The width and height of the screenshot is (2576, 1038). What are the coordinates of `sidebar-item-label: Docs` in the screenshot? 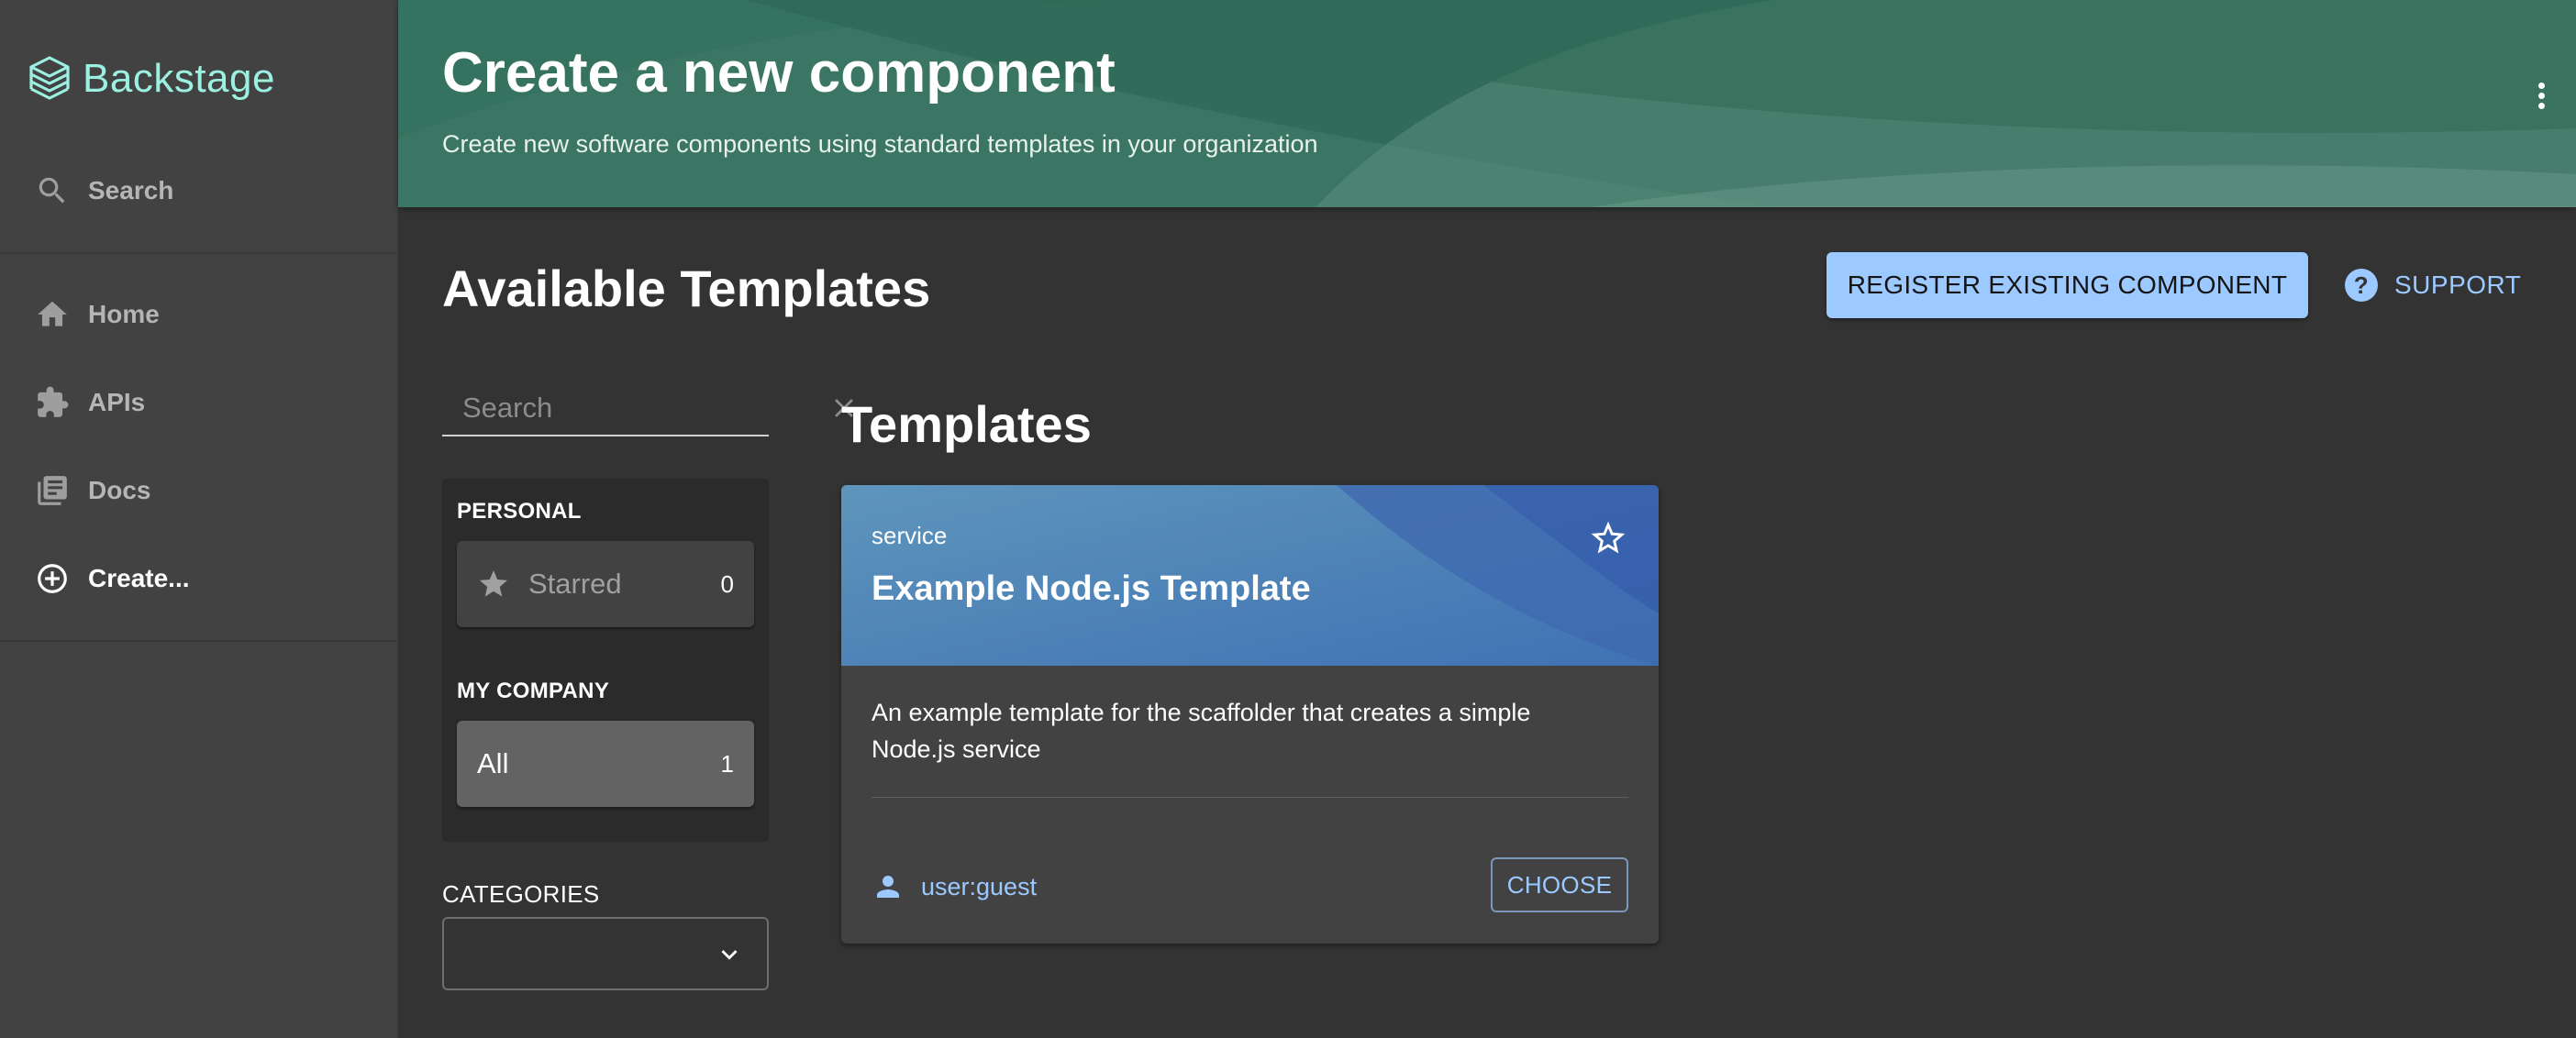 It's located at (119, 490).